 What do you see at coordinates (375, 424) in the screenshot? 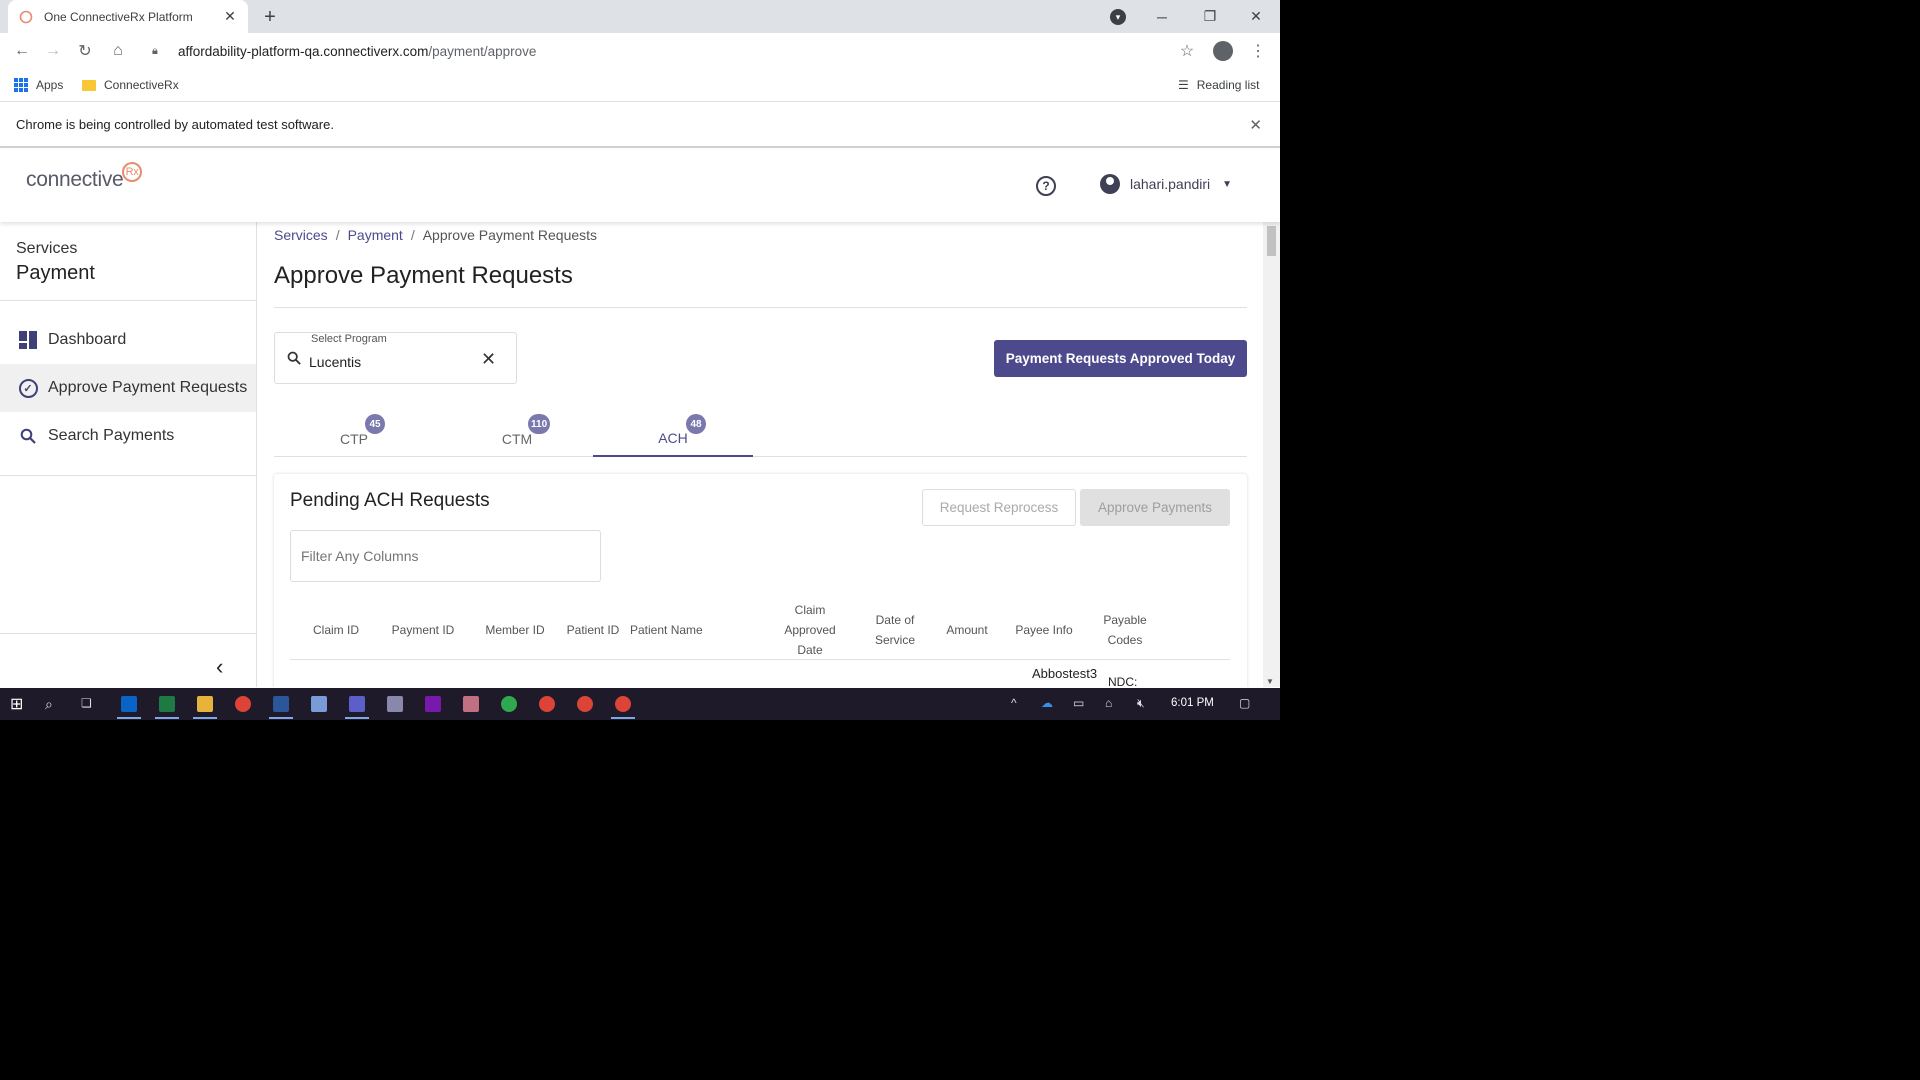
I see `count-badge: 45` at bounding box center [375, 424].